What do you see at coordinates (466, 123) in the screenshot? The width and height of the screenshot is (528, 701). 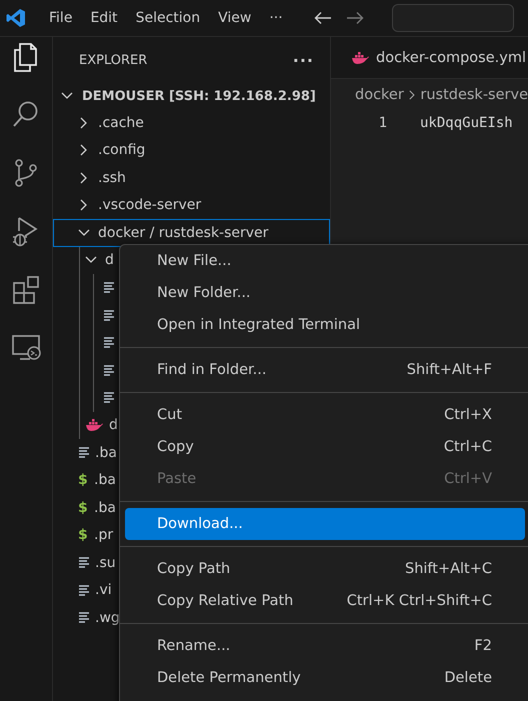 I see `code-line: ukDqqGuEIsh` at bounding box center [466, 123].